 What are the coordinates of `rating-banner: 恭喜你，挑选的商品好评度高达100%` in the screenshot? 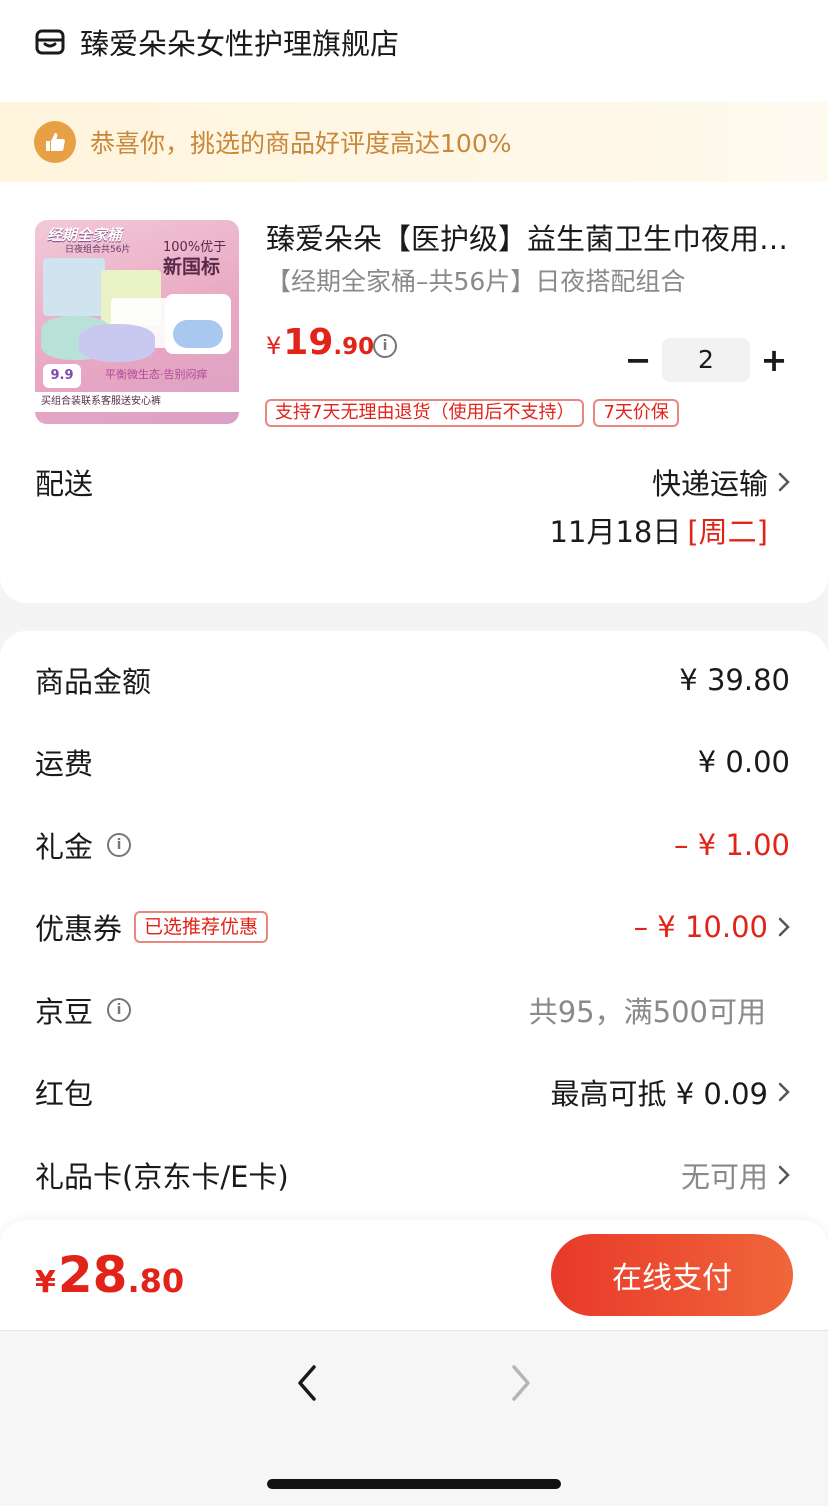 It's located at (414, 142).